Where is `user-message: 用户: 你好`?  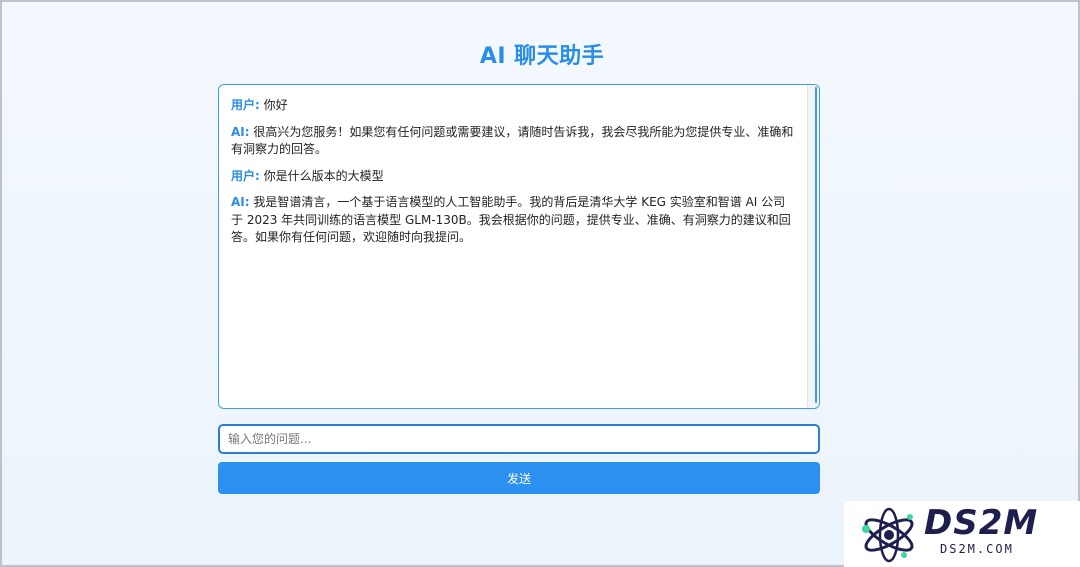 user-message: 用户: 你好 is located at coordinates (513, 106).